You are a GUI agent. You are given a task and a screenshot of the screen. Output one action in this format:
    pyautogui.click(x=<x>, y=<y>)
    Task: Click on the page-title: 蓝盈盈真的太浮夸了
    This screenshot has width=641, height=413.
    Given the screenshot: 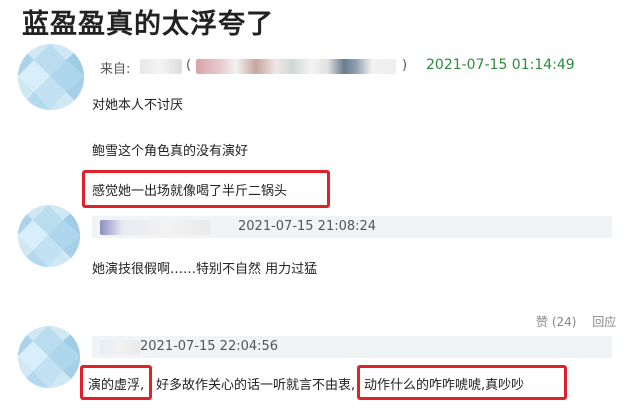 What is the action you would take?
    pyautogui.click(x=148, y=24)
    